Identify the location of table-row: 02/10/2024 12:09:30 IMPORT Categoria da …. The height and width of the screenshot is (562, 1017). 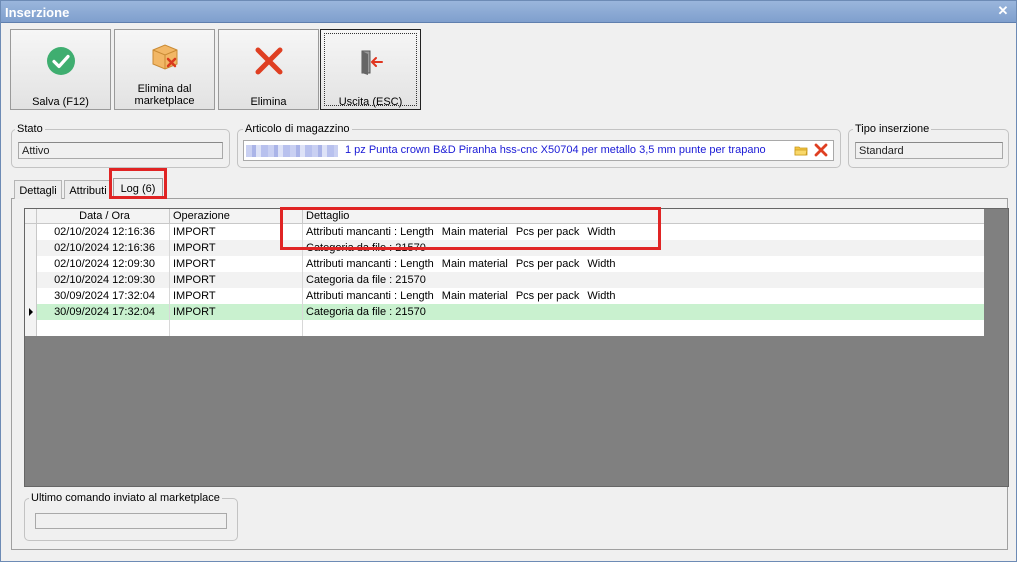
(504, 280).